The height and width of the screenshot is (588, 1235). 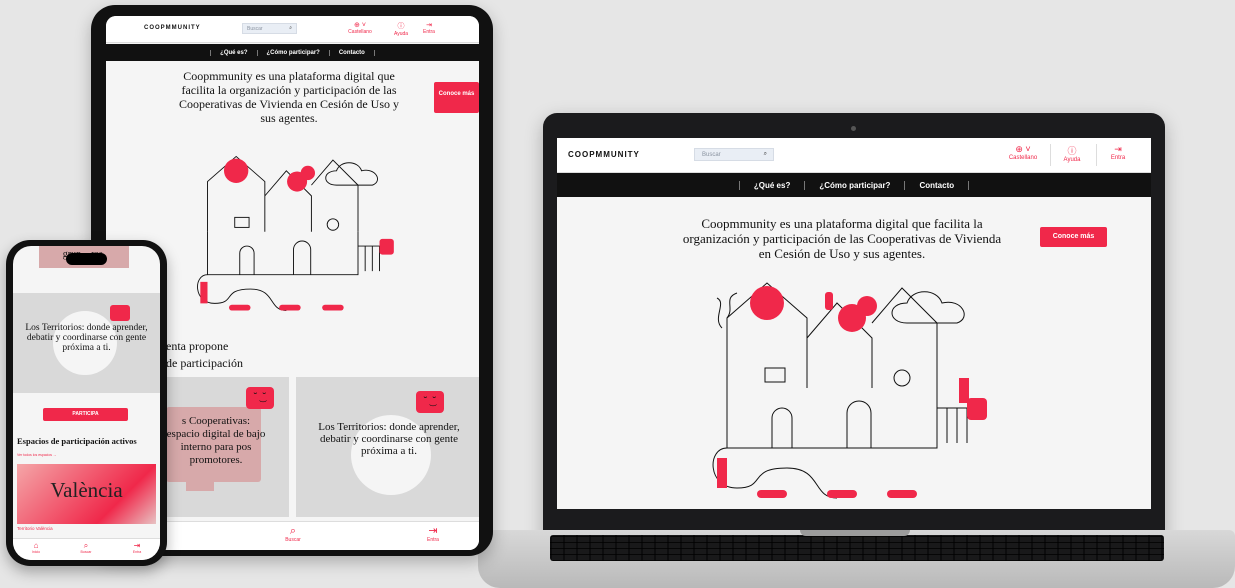 I want to click on language-button: ⊕ ˅ Castellano, so click(x=1023, y=152).